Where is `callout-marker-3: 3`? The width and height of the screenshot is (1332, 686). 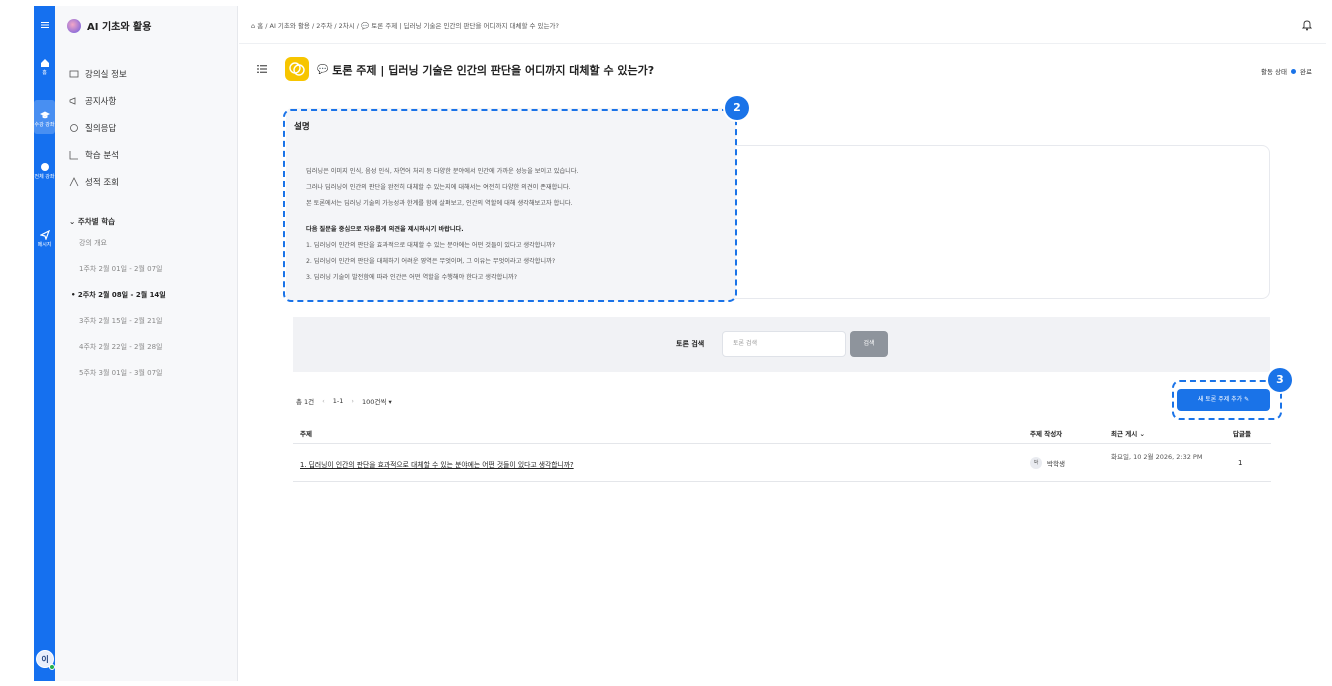
callout-marker-3: 3 is located at coordinates (1280, 380).